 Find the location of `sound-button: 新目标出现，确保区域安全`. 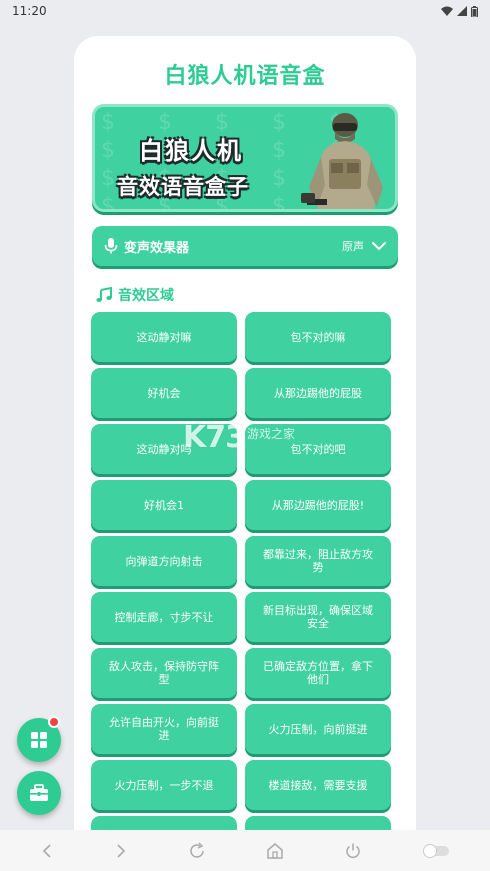

sound-button: 新目标出现，确保区域安全 is located at coordinates (318, 617).